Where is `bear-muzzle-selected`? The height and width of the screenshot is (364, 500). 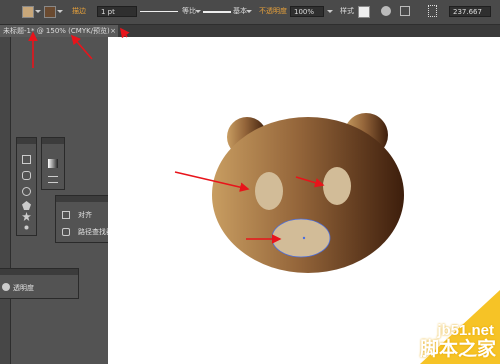 bear-muzzle-selected is located at coordinates (301, 238).